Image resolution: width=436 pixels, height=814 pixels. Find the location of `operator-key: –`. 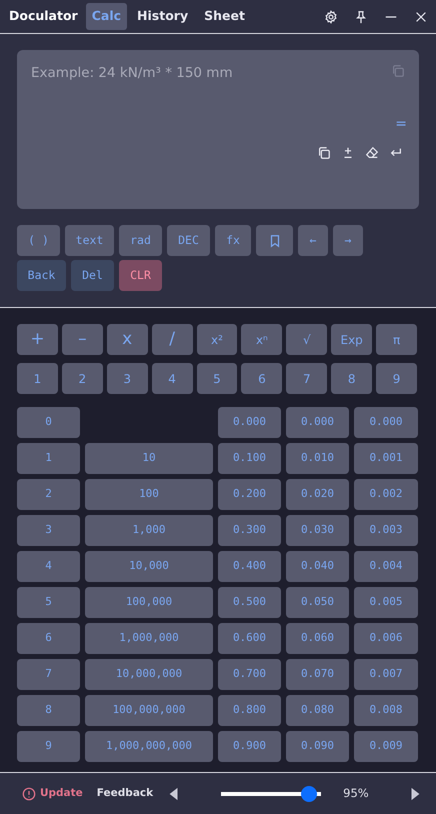

operator-key: – is located at coordinates (82, 339).